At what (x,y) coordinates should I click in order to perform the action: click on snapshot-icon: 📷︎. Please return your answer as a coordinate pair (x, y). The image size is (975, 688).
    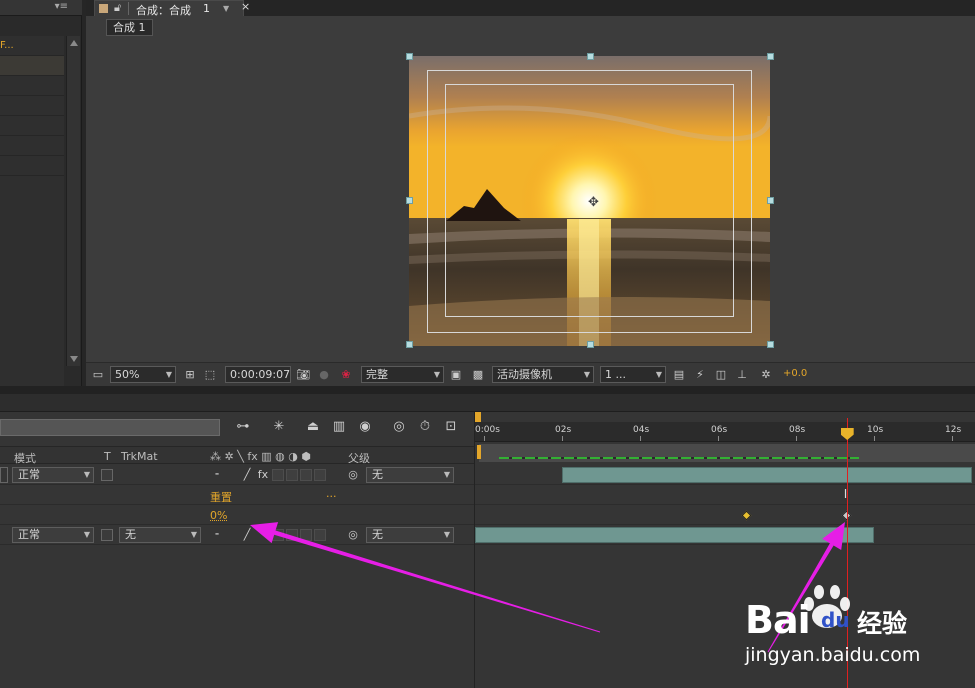
    Looking at the image, I should click on (303, 374).